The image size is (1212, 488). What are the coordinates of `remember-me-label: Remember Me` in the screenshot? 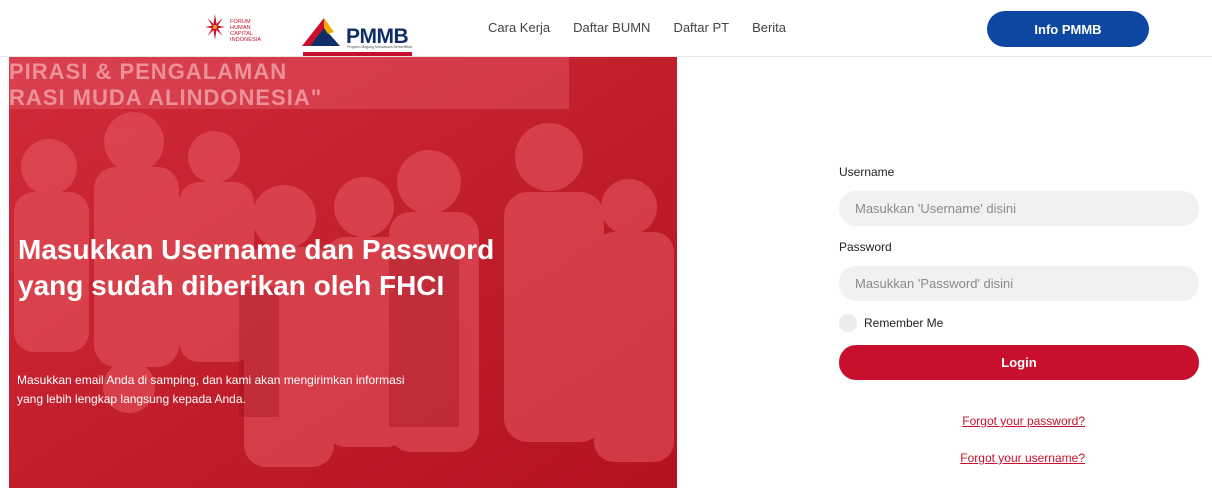 It's located at (904, 323).